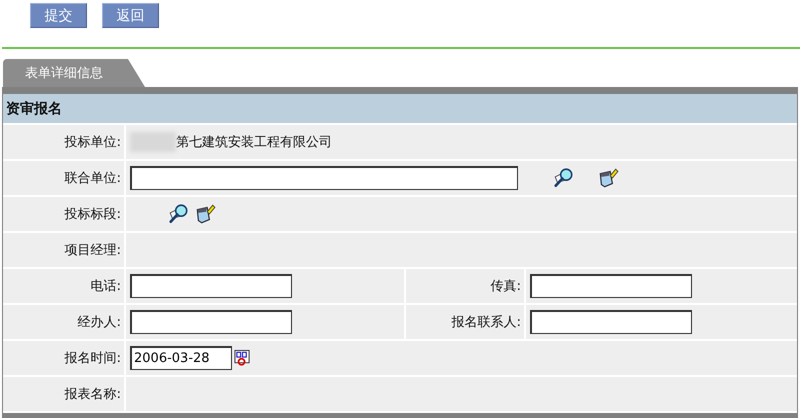  What do you see at coordinates (92, 250) in the screenshot?
I see `field-label: 项目经理:` at bounding box center [92, 250].